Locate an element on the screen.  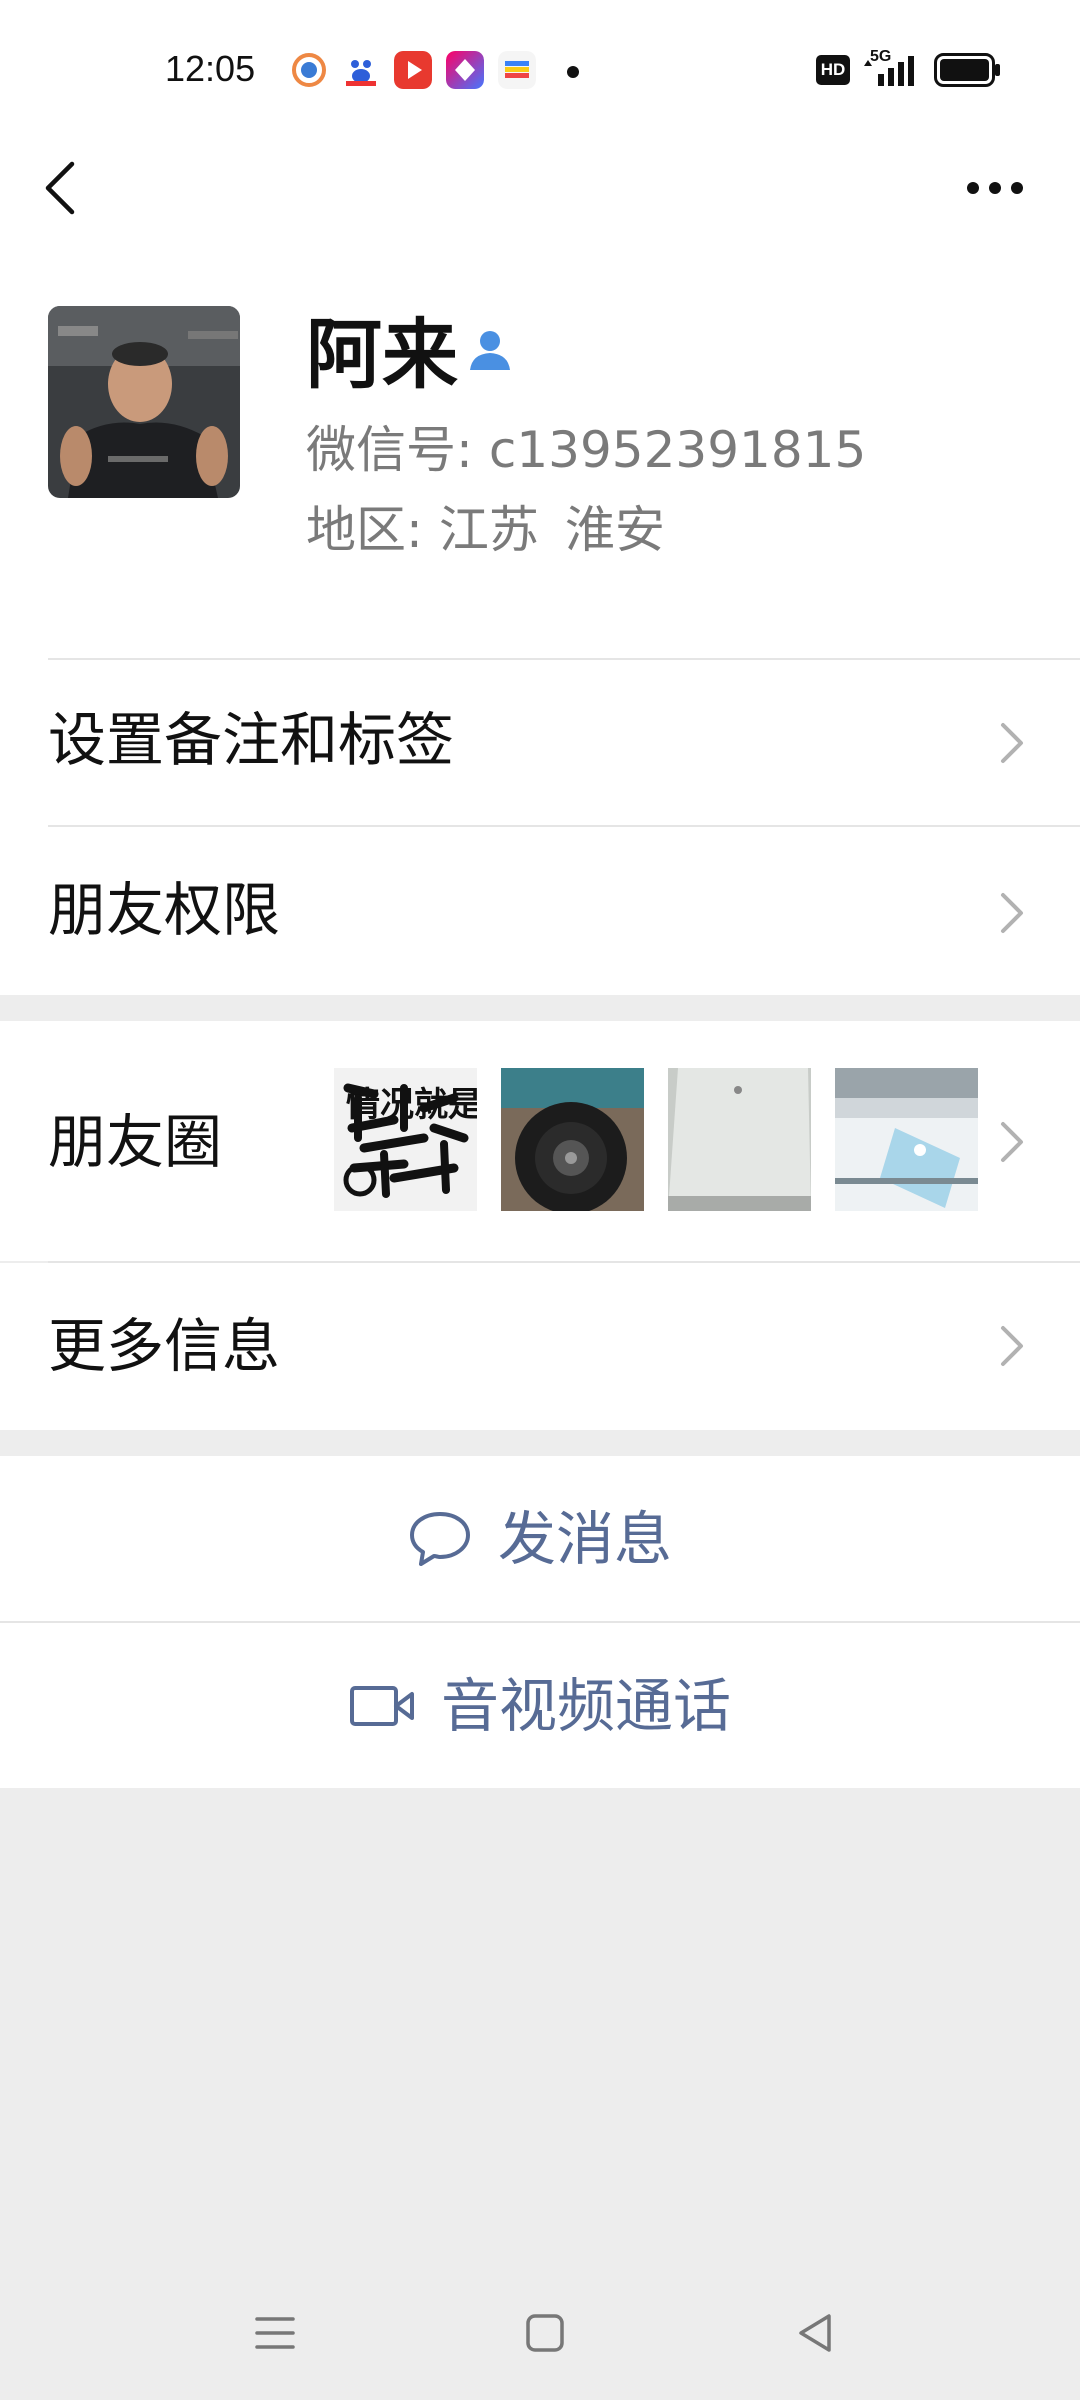
more-options-button is located at coordinates (995, 187).